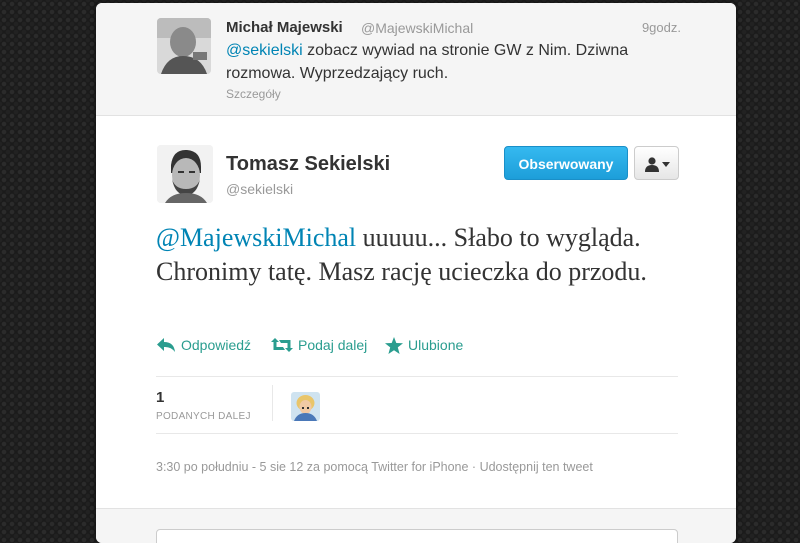 This screenshot has height=543, width=800. What do you see at coordinates (652, 164) in the screenshot?
I see `user-icon` at bounding box center [652, 164].